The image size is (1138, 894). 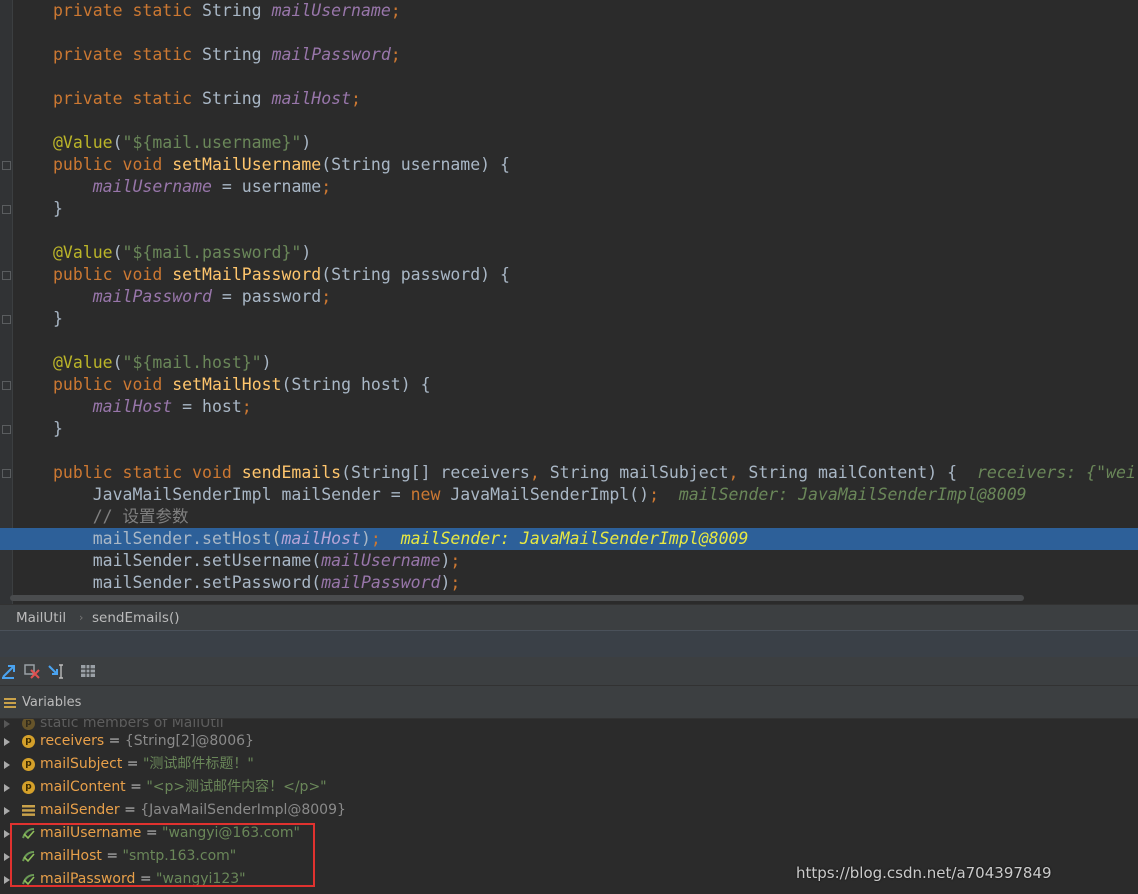 What do you see at coordinates (569, 671) in the screenshot?
I see `debug-toolbar` at bounding box center [569, 671].